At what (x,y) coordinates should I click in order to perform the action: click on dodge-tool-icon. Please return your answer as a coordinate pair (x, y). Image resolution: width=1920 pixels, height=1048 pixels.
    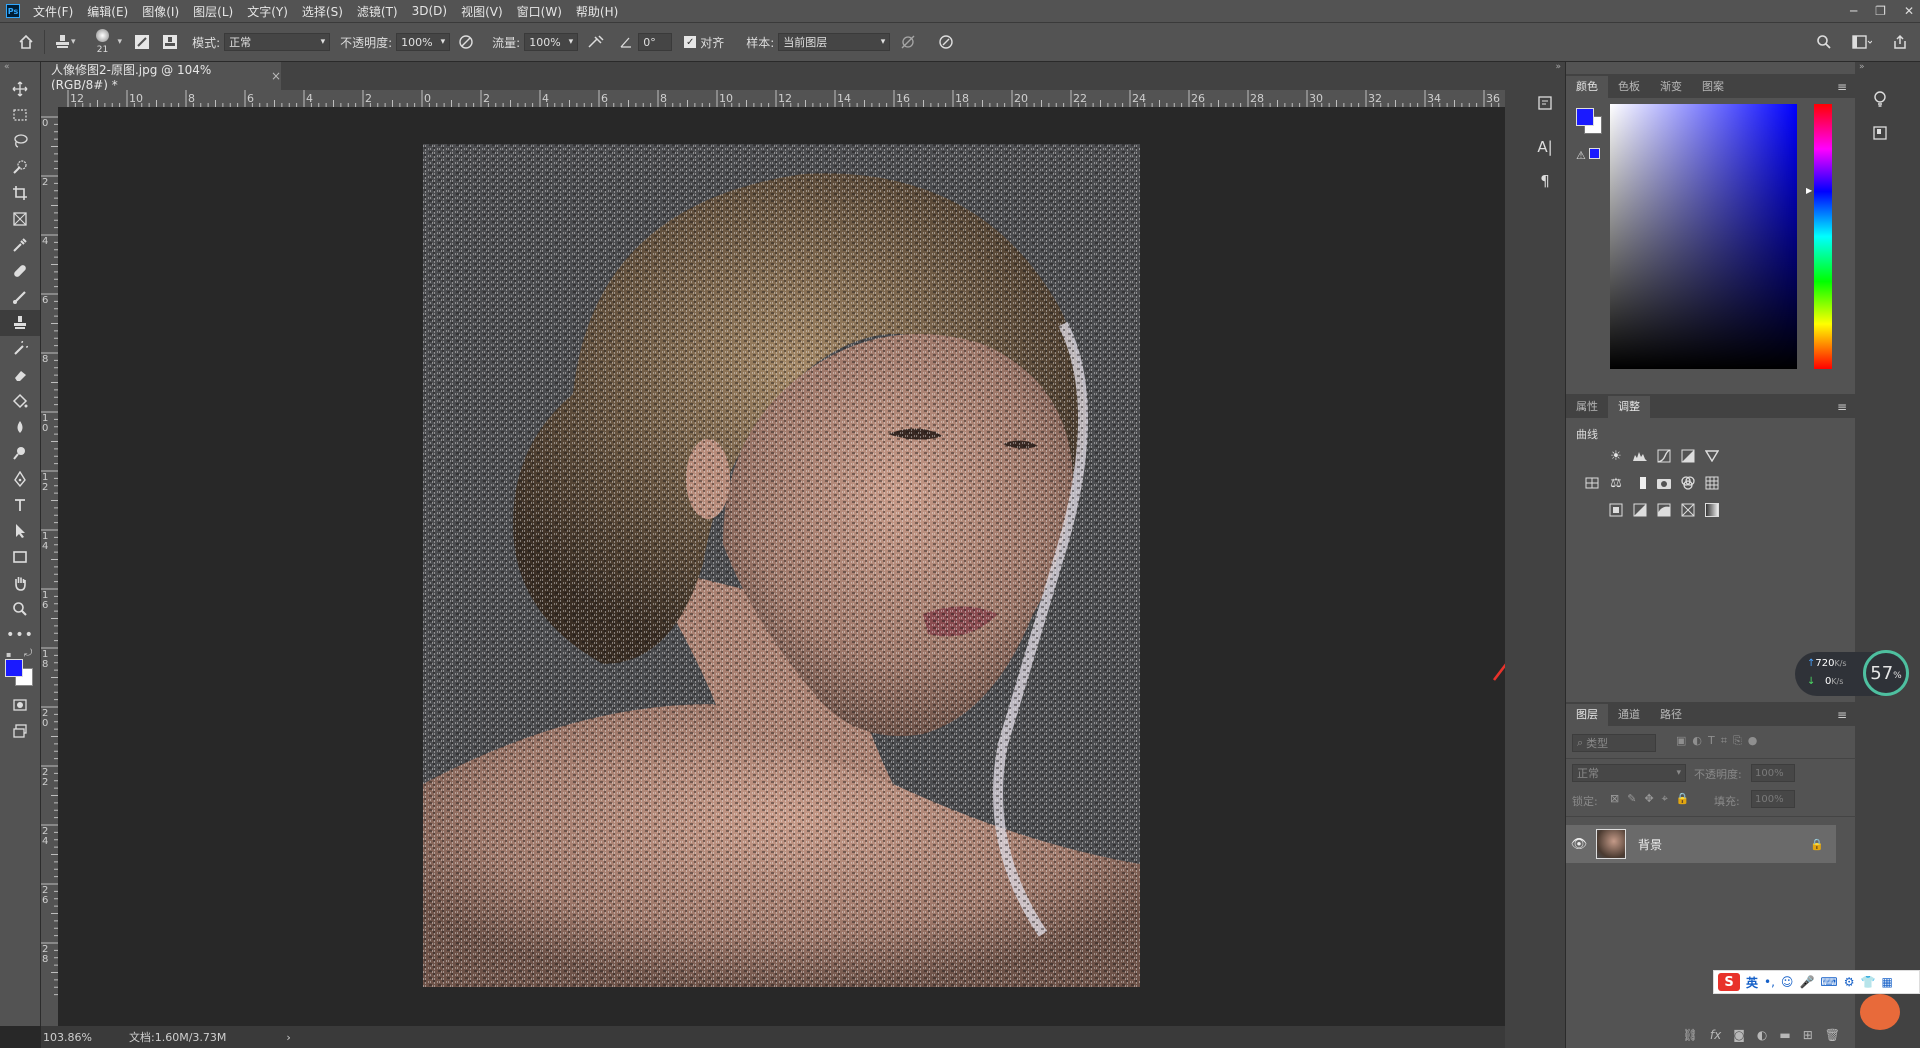
    Looking at the image, I should click on (20, 453).